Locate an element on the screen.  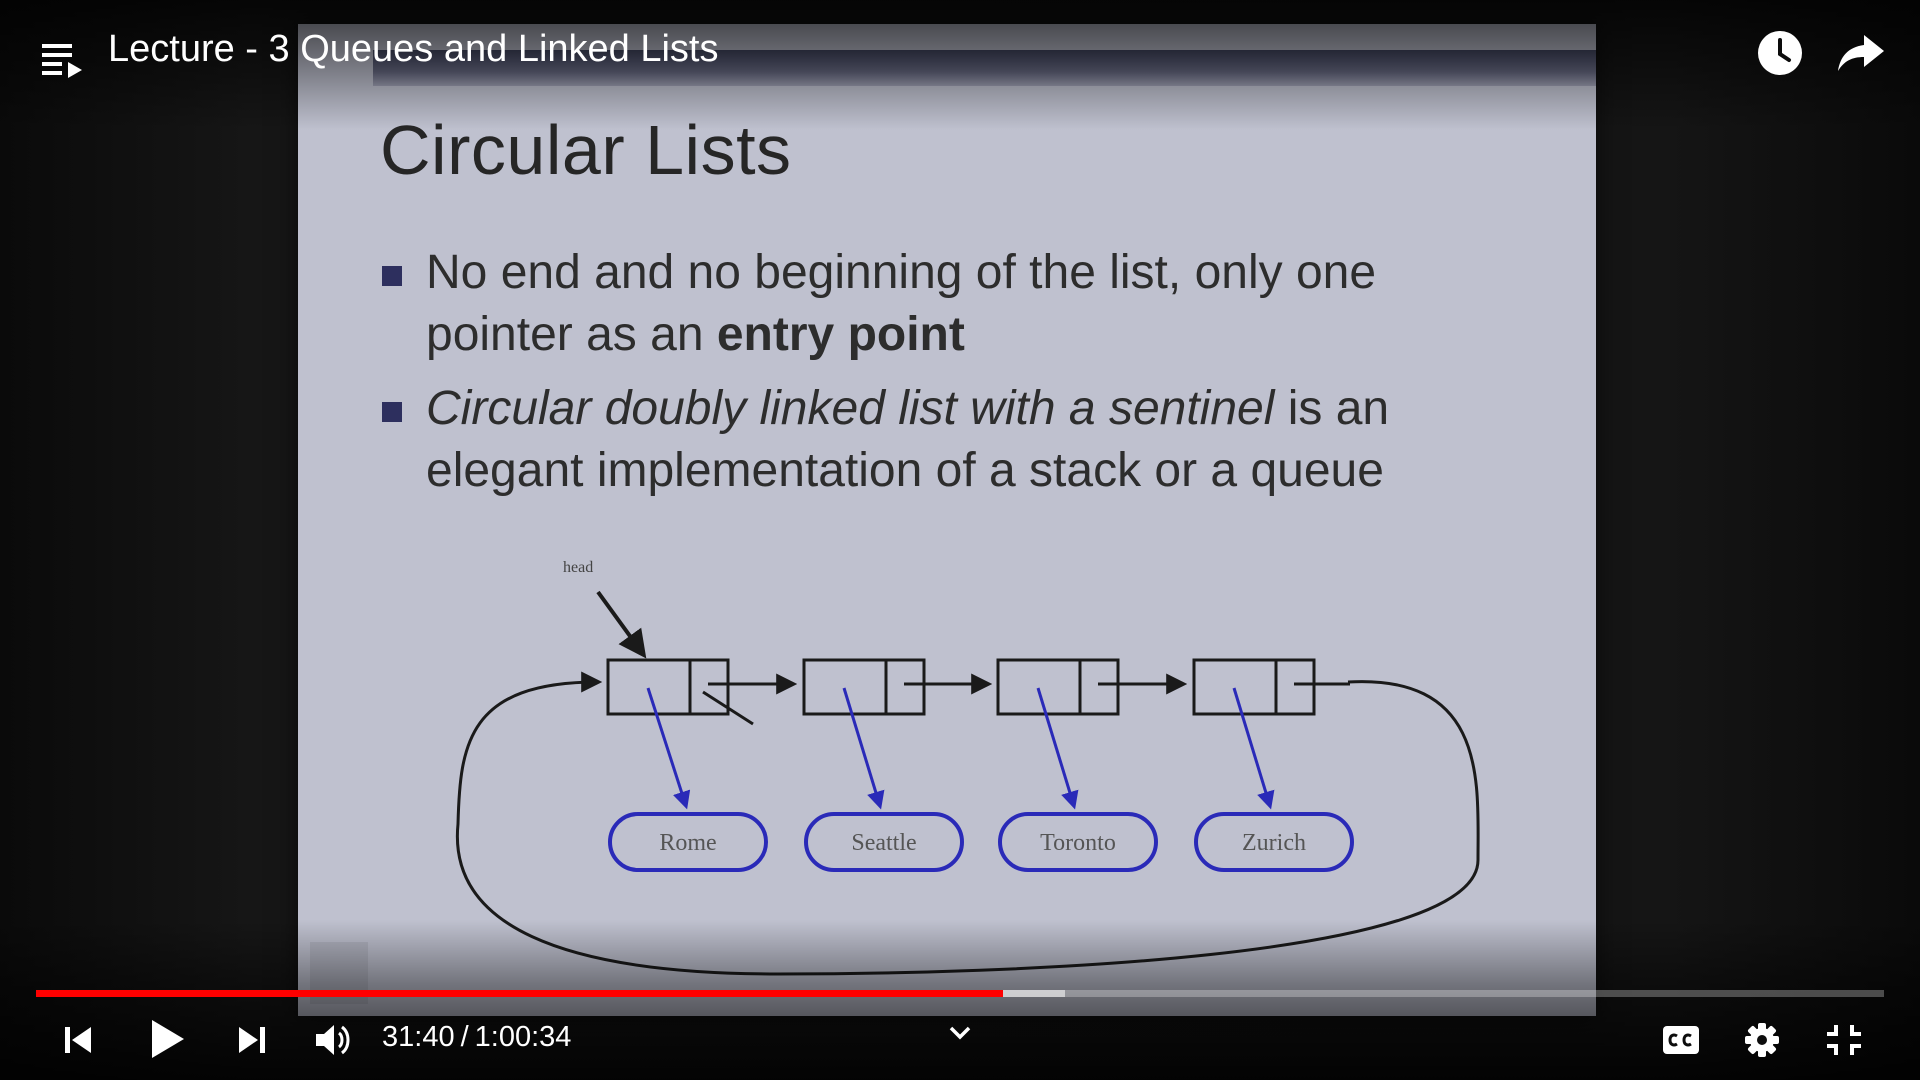
cc-icon is located at coordinates (1681, 1040).